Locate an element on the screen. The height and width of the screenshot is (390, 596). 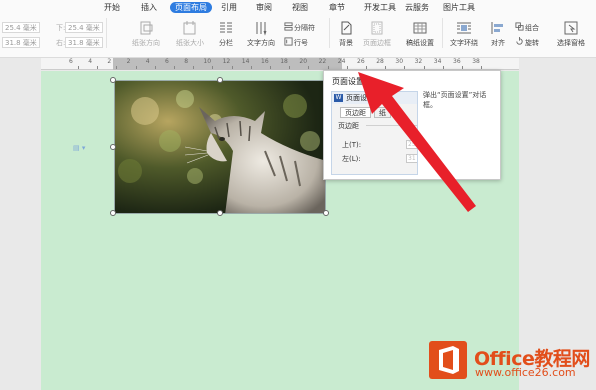
ruler-number: 20 is located at coordinates (303, 61).